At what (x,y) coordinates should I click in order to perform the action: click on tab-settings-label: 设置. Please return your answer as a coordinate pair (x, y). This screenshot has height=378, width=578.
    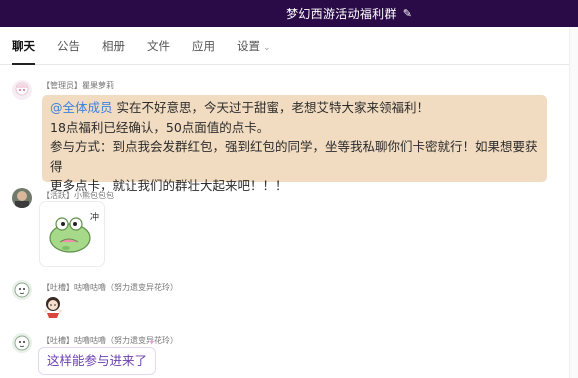
    Looking at the image, I should click on (248, 45).